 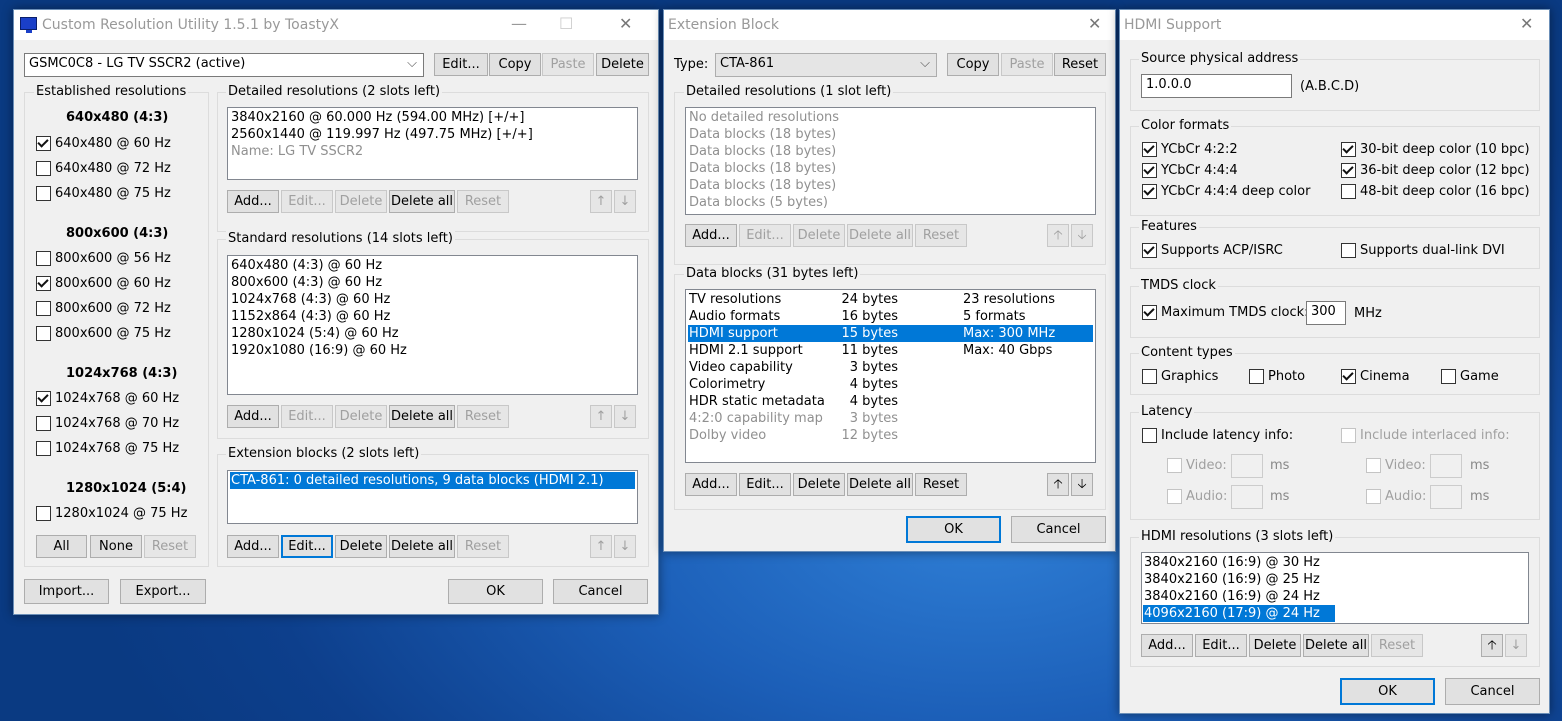 What do you see at coordinates (566, 24) in the screenshot?
I see `maximize-button: ☐` at bounding box center [566, 24].